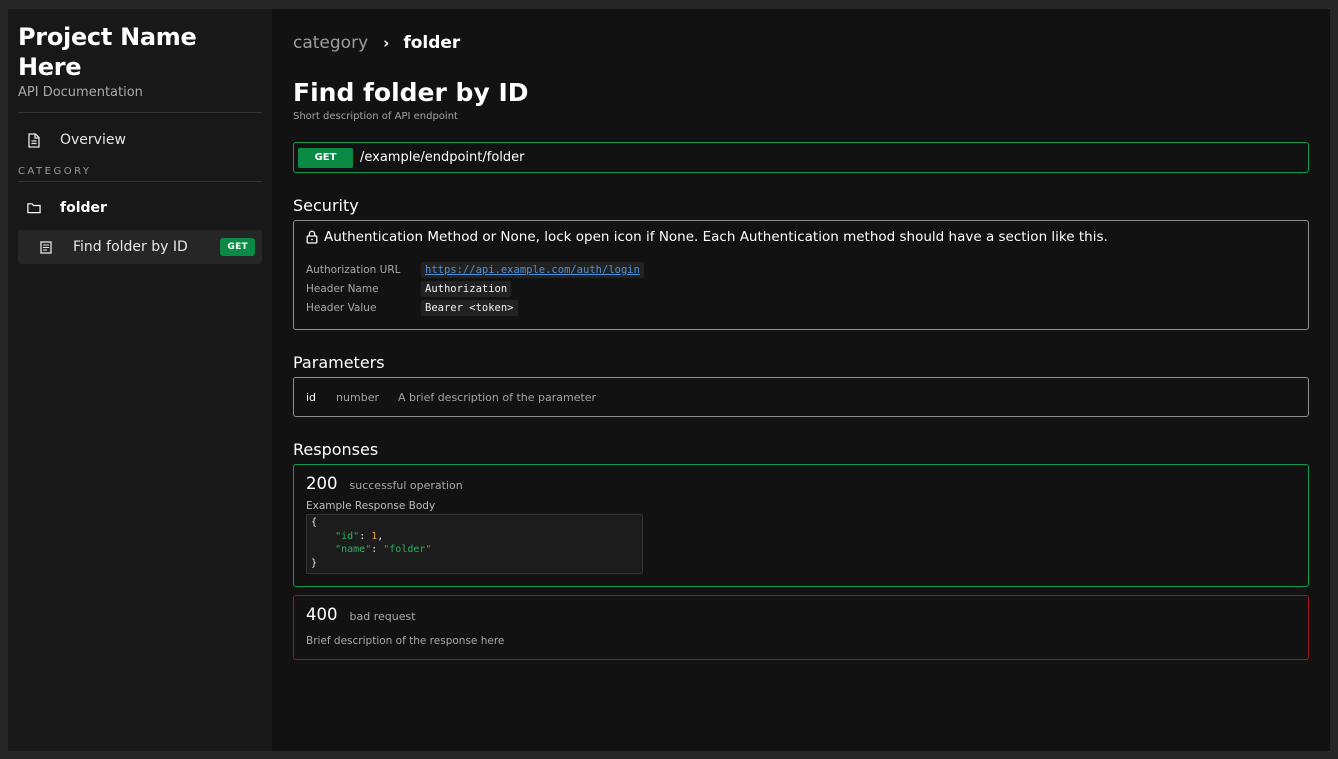 This screenshot has width=1338, height=759. Describe the element at coordinates (322, 483) in the screenshot. I see `response-code: 200` at that location.